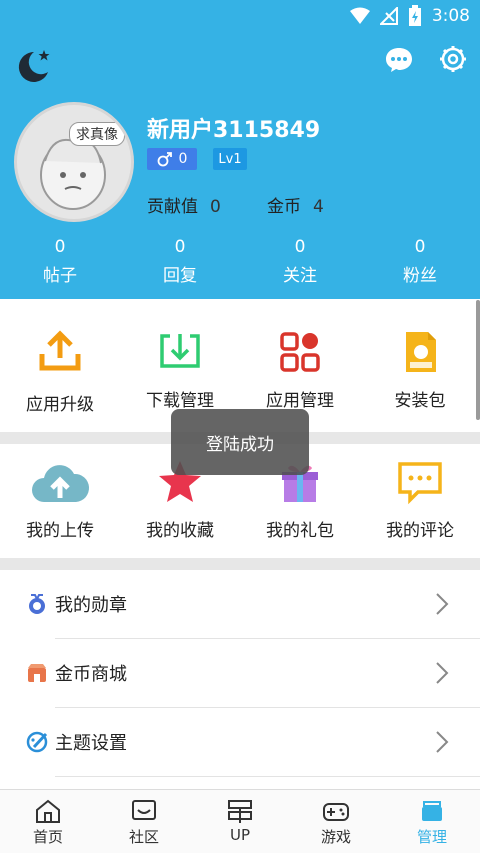 The image size is (480, 853). Describe the element at coordinates (335, 837) in the screenshot. I see `nav-label: 游戏` at that location.